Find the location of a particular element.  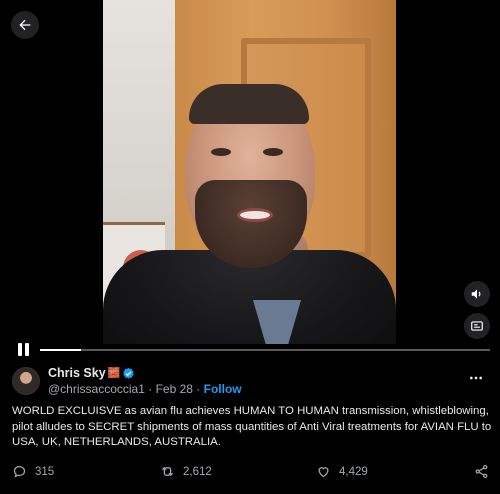

author-name-row: Chris Sky 🧱 is located at coordinates (91, 373).